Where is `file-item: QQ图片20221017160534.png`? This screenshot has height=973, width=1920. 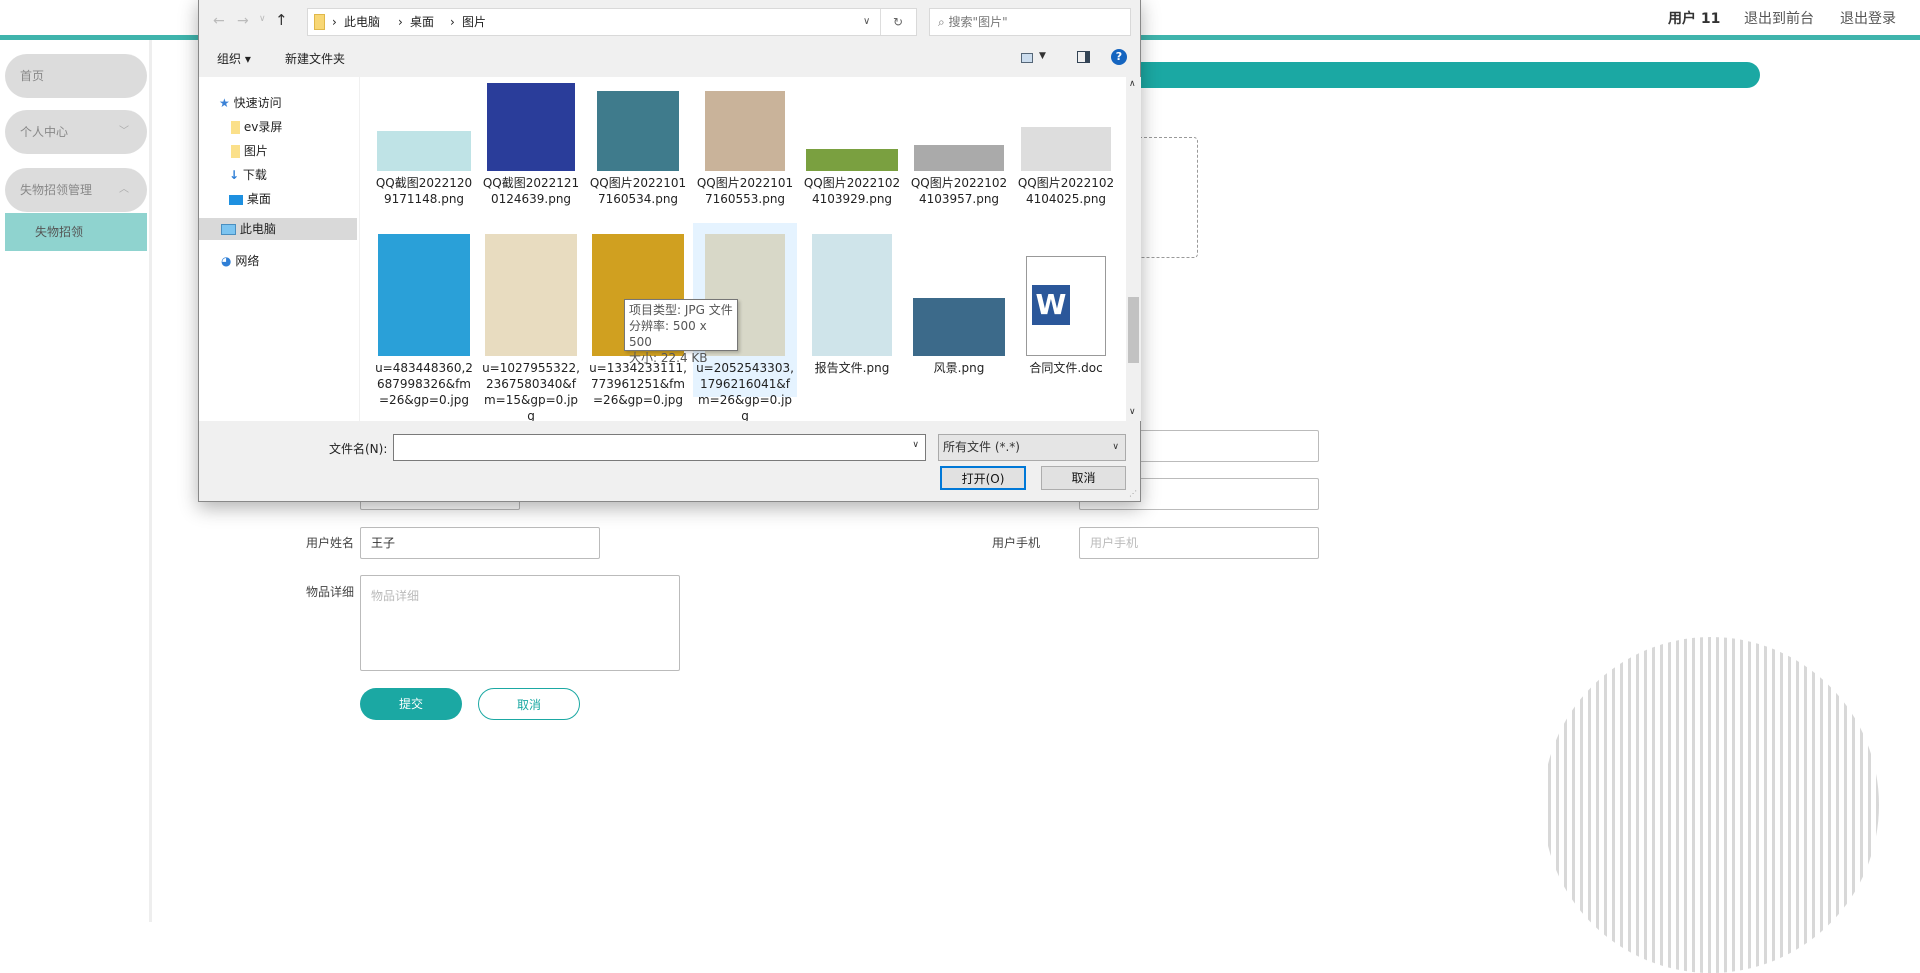
file-item: QQ图片20221017160534.png is located at coordinates (638, 142).